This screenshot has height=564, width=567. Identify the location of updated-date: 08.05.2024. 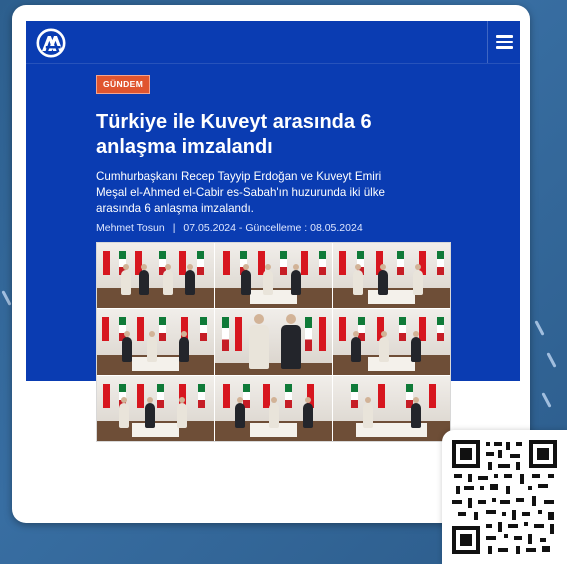
(336, 228).